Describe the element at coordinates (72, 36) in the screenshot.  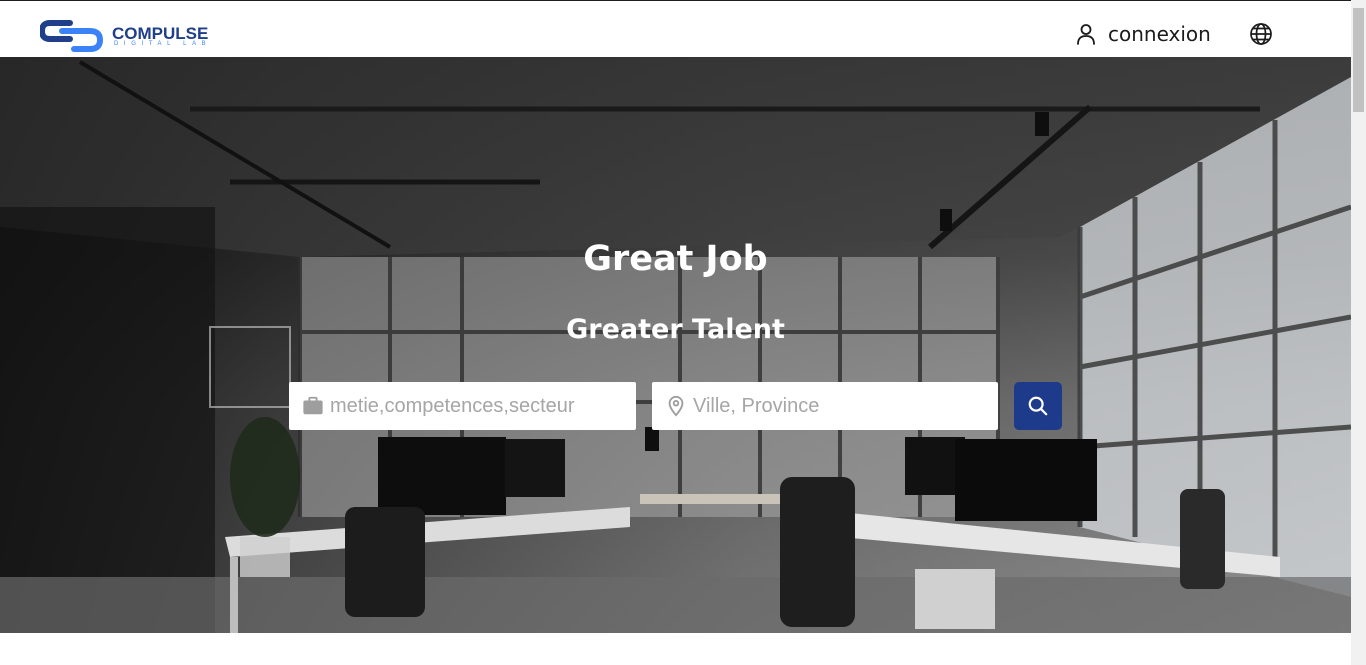
I see `logo-mark-icon` at that location.